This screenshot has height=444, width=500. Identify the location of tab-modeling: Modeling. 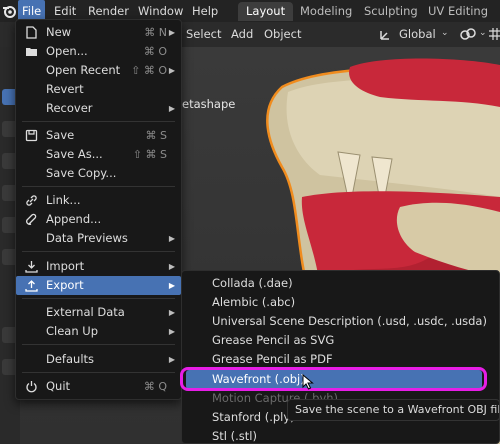
(326, 11).